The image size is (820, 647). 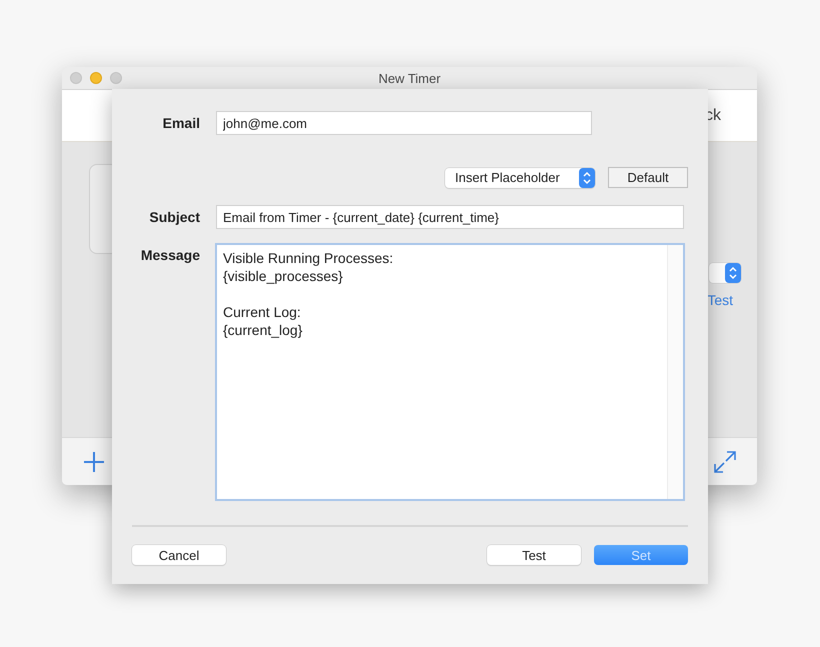 I want to click on subject-field: Email from Timer - {current_date} {current_time}, so click(x=450, y=217).